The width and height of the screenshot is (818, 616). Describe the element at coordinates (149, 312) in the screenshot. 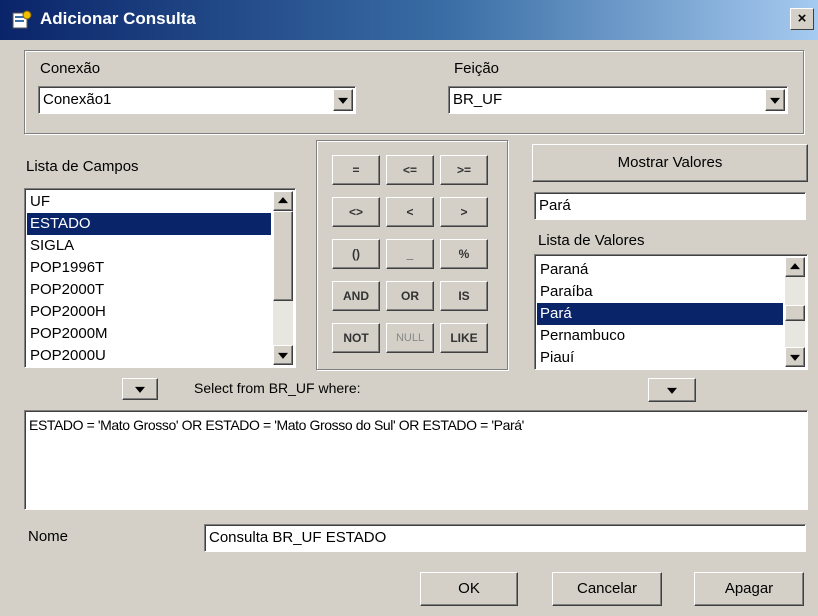

I see `list-item: POP2000H` at that location.